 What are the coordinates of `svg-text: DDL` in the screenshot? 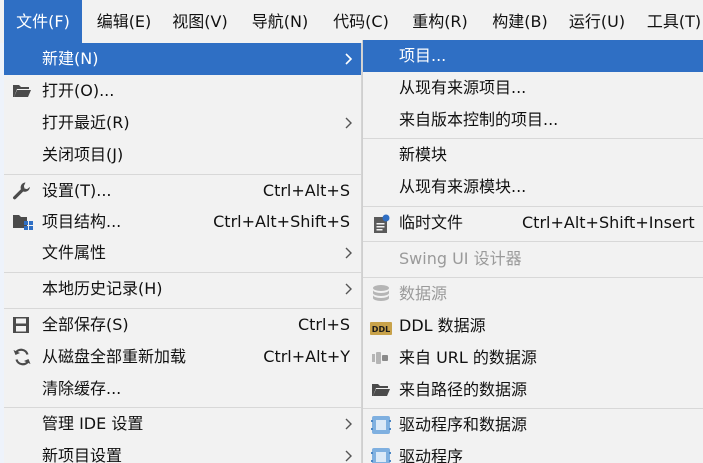 It's located at (381, 329).